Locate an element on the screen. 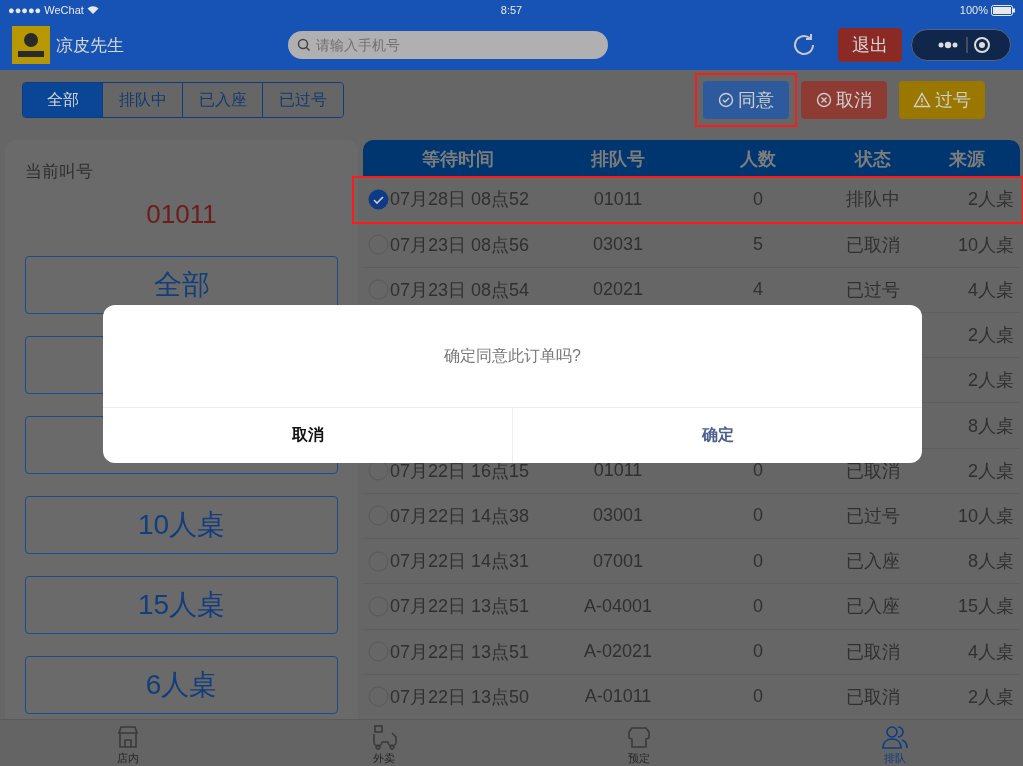 The height and width of the screenshot is (766, 1023). column-header: 来源 is located at coordinates (966, 159).